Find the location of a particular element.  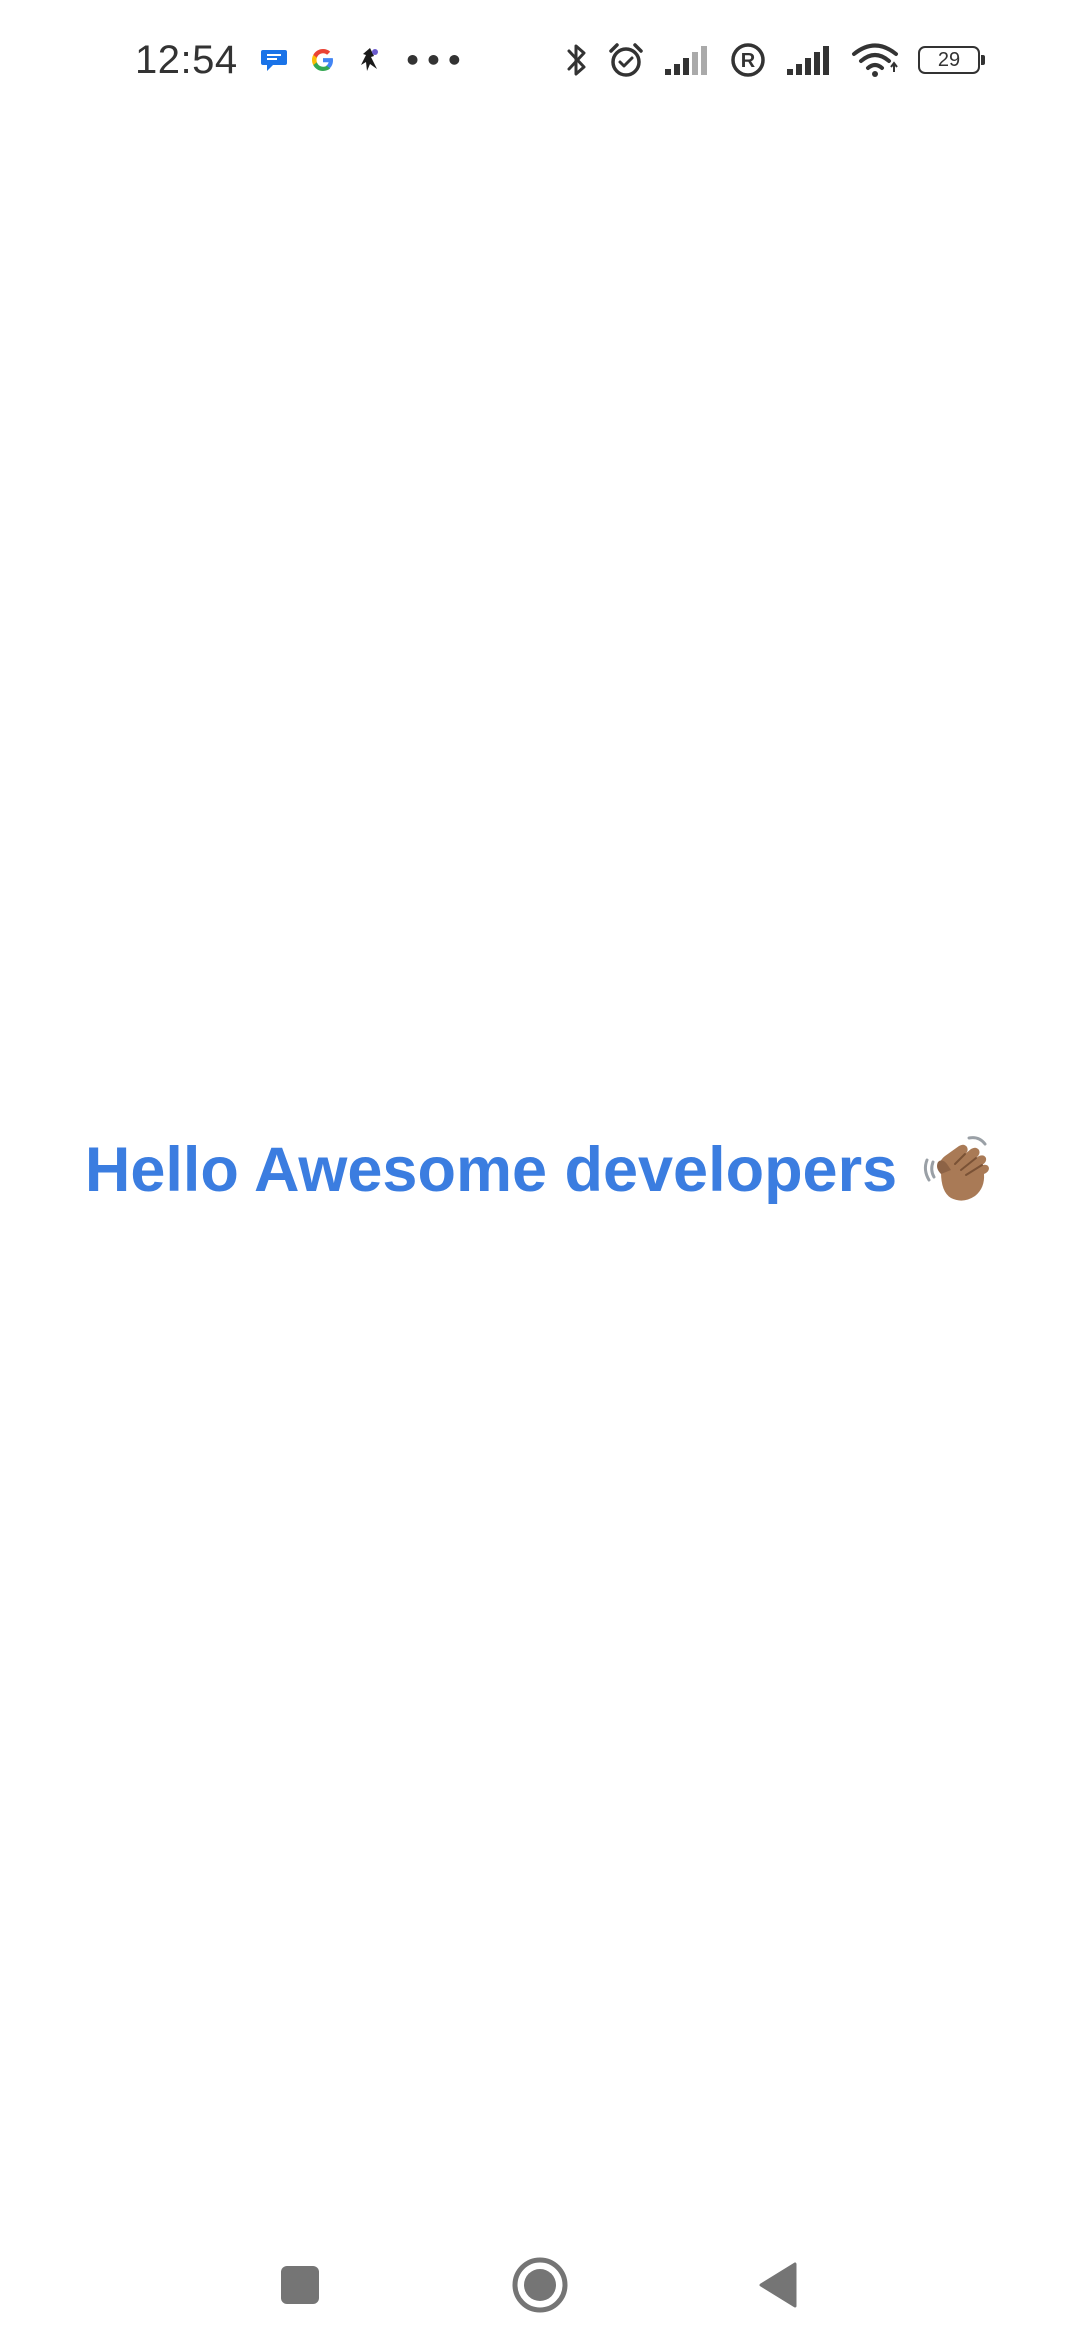

app-notification-icon is located at coordinates (370, 60).